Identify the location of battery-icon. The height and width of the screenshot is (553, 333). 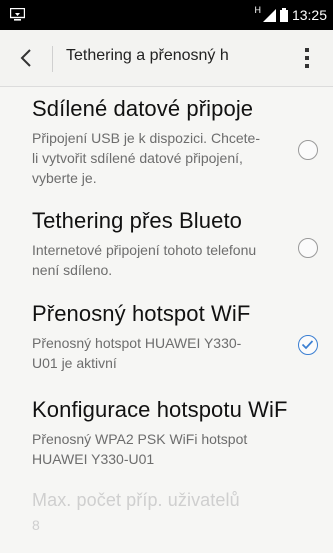
(283, 15).